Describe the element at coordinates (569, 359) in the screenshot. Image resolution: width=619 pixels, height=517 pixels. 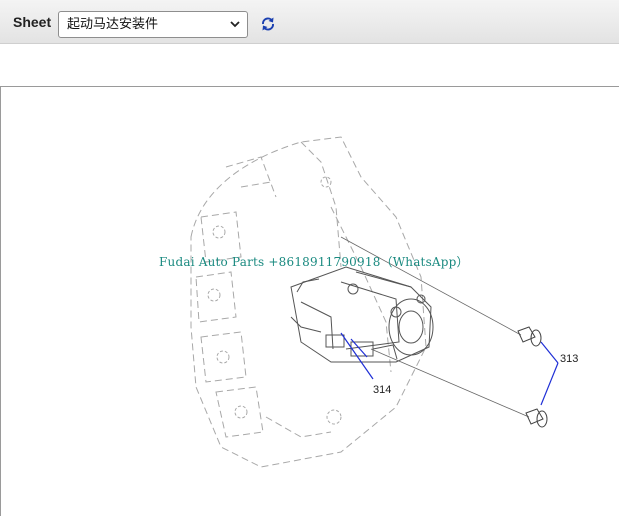
I see `callout-313: 313` at that location.